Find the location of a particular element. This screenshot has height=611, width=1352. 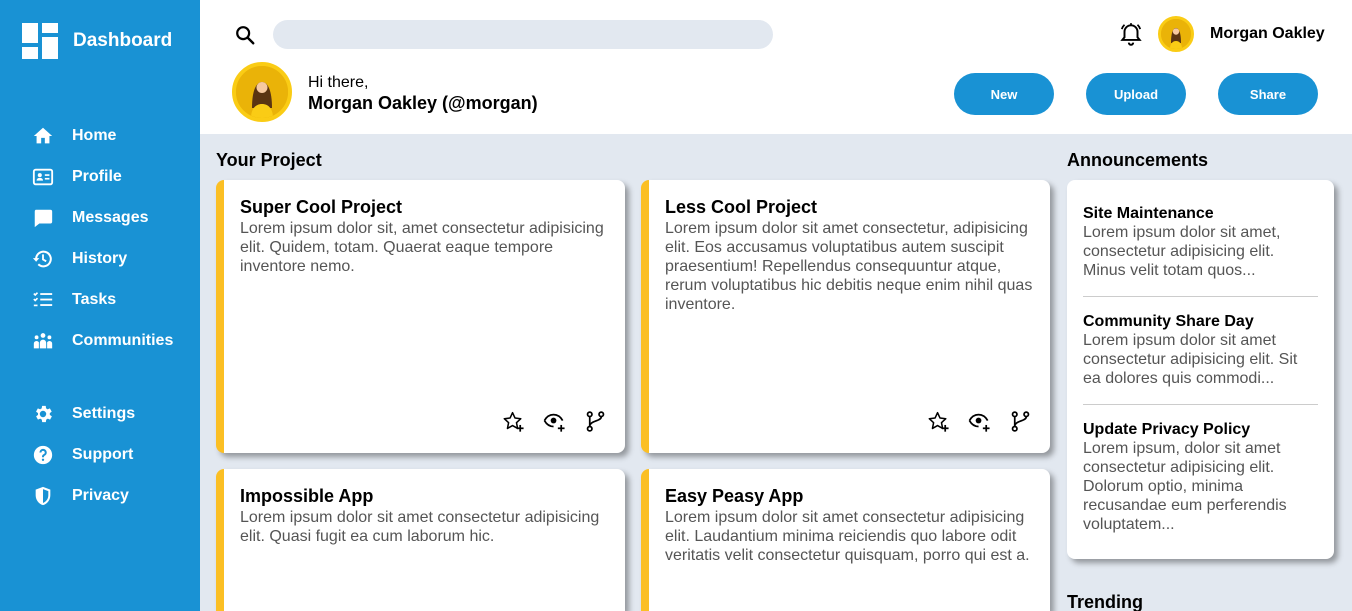

sidebar-item-label: History is located at coordinates (100, 258).